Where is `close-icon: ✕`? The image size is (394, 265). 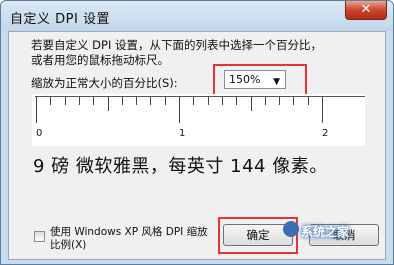 close-icon: ✕ is located at coordinates (366, 9).